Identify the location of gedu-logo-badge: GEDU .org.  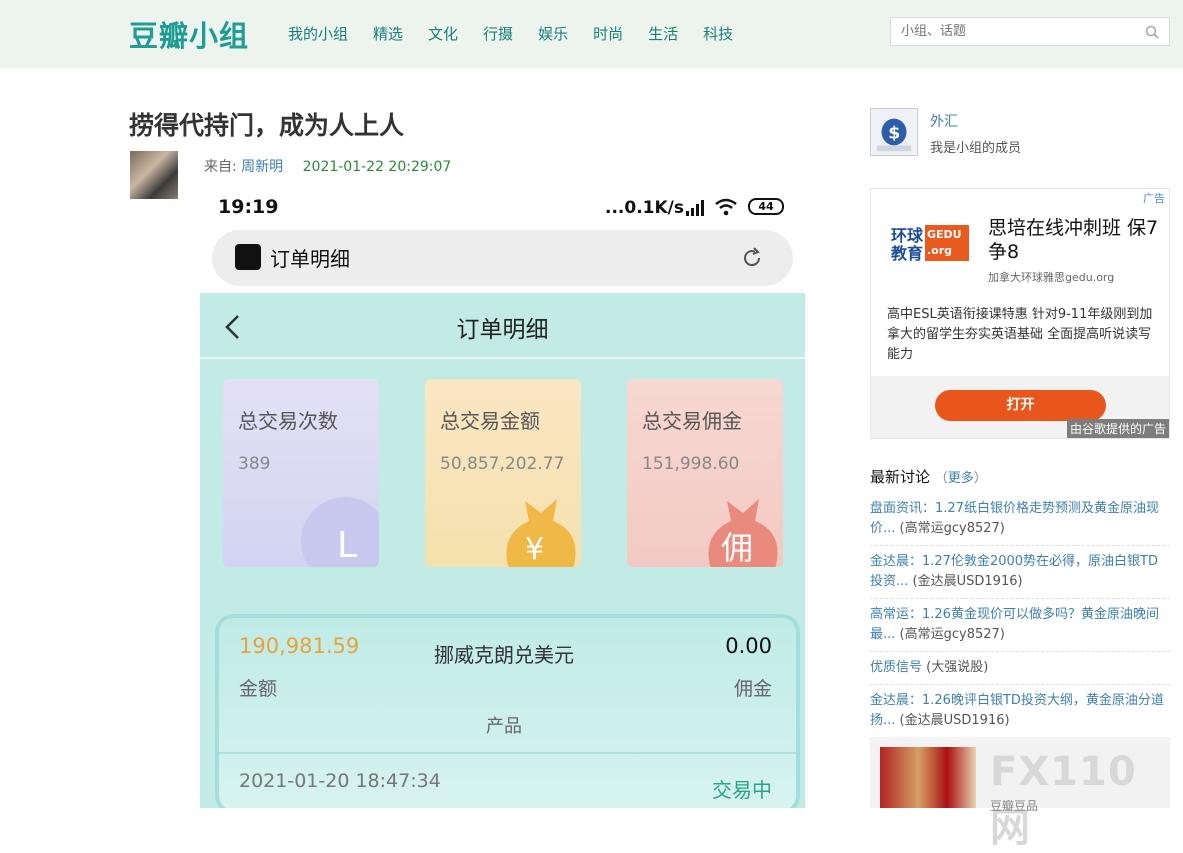
(947, 243).